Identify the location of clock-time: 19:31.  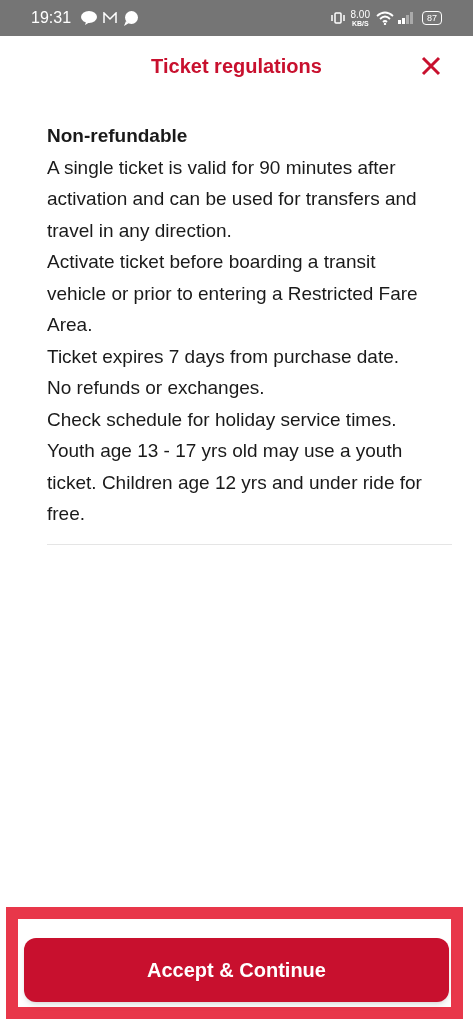
(51, 18).